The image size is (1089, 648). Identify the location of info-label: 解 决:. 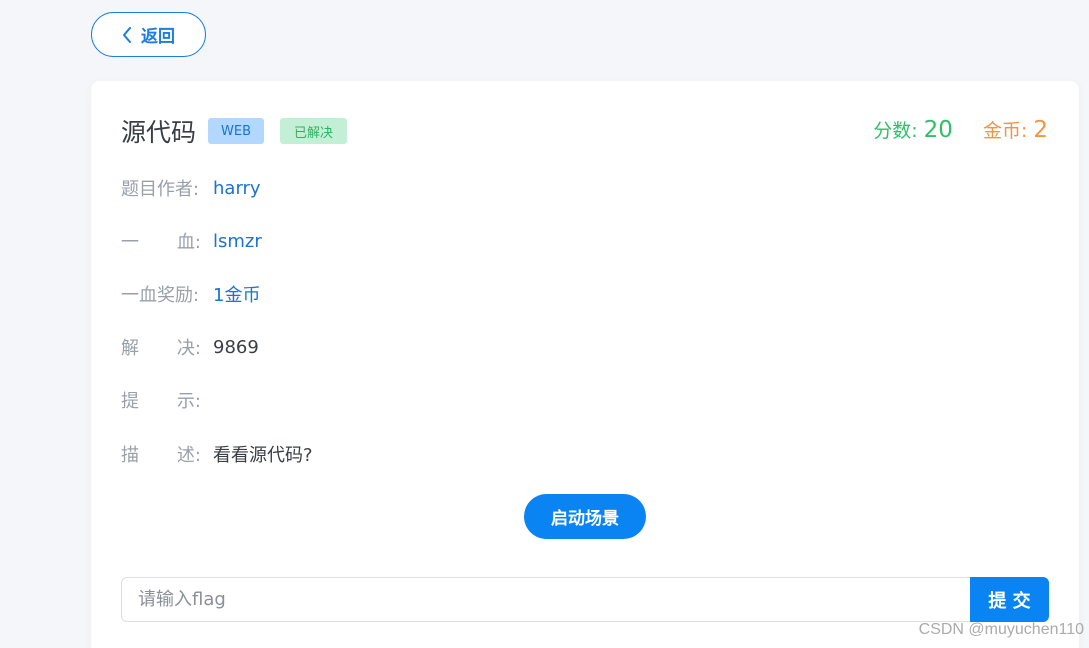
(161, 347).